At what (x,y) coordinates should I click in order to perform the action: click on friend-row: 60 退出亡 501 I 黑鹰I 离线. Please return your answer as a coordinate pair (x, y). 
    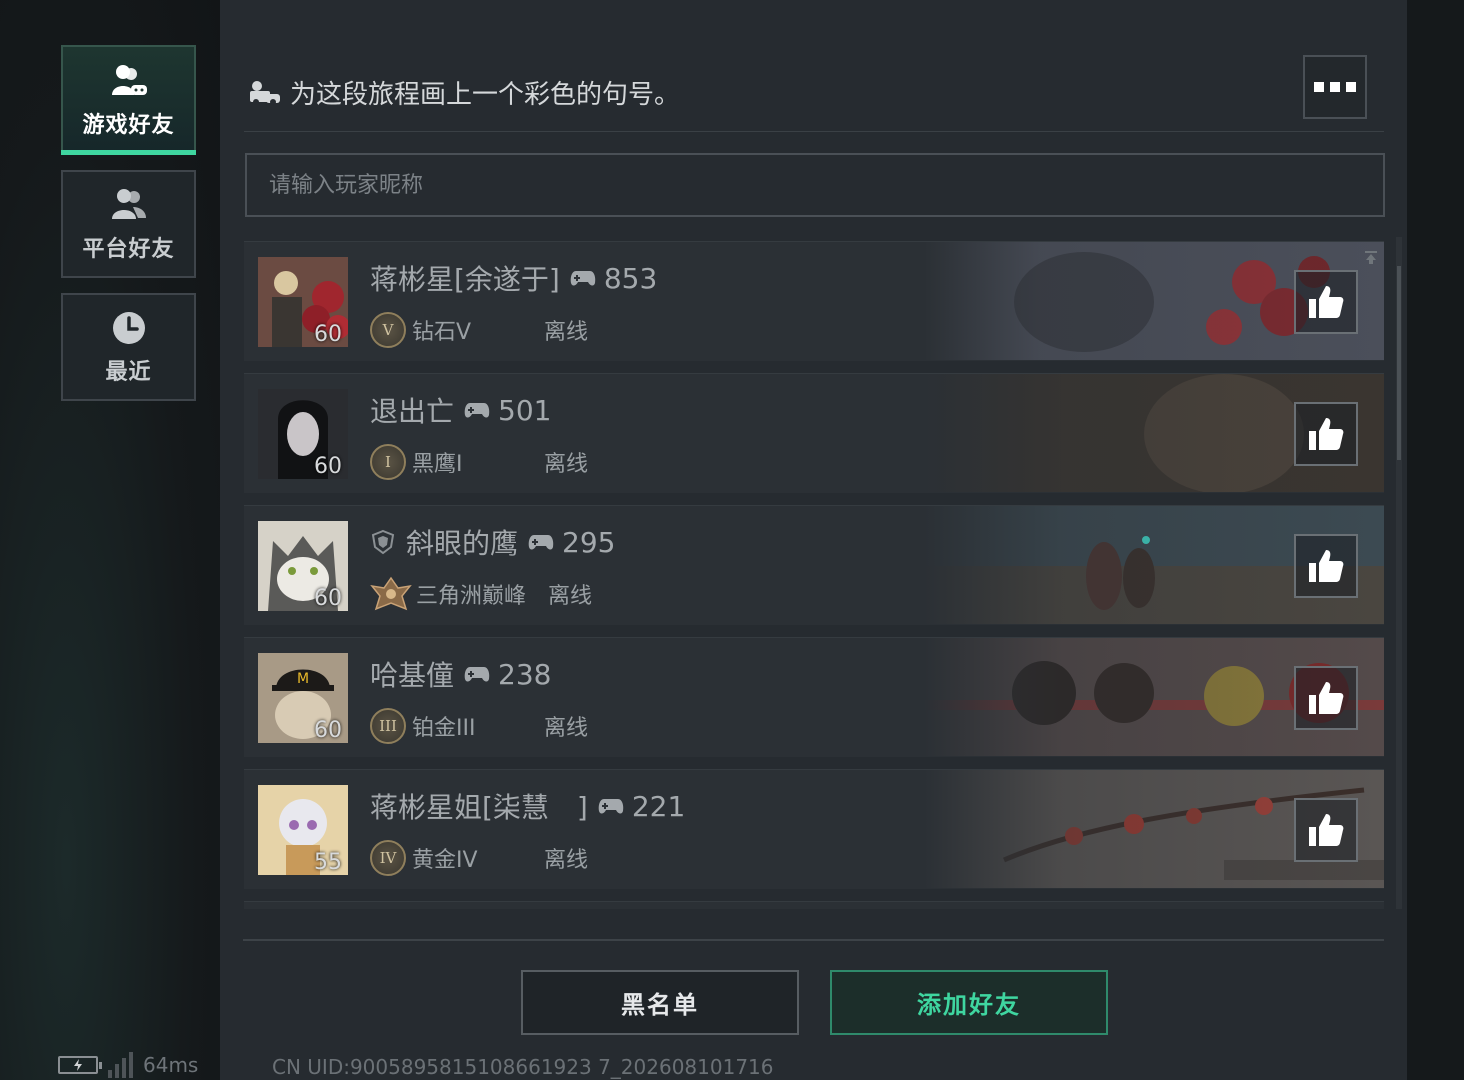
    Looking at the image, I should click on (814, 433).